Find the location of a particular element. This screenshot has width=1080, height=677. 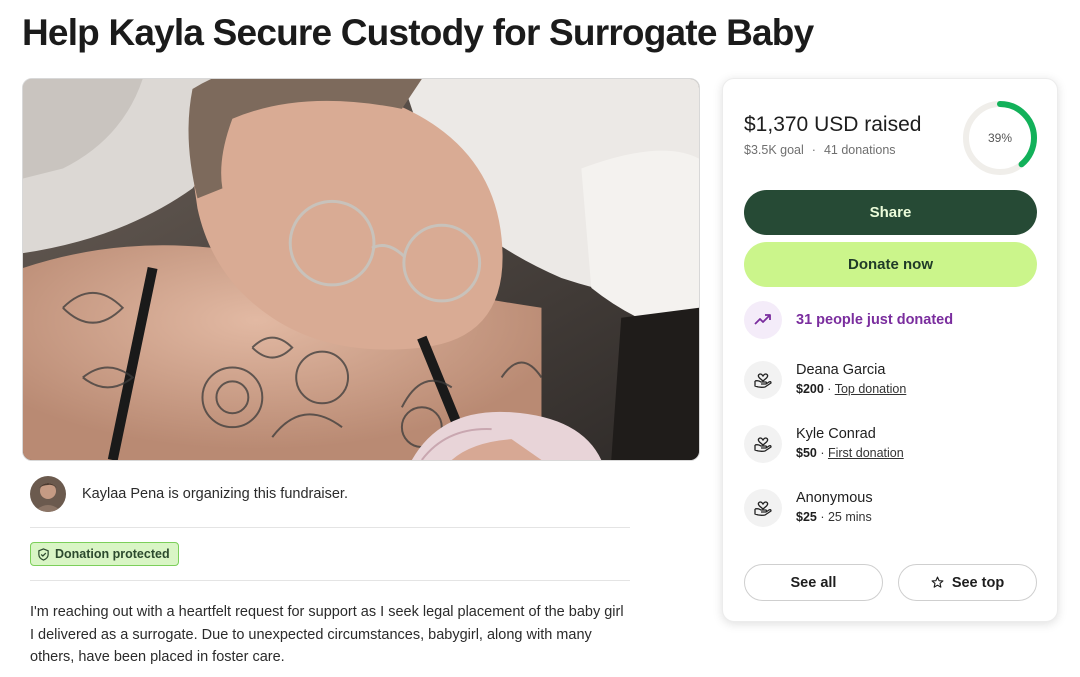

see-top-label: See top is located at coordinates (978, 582).